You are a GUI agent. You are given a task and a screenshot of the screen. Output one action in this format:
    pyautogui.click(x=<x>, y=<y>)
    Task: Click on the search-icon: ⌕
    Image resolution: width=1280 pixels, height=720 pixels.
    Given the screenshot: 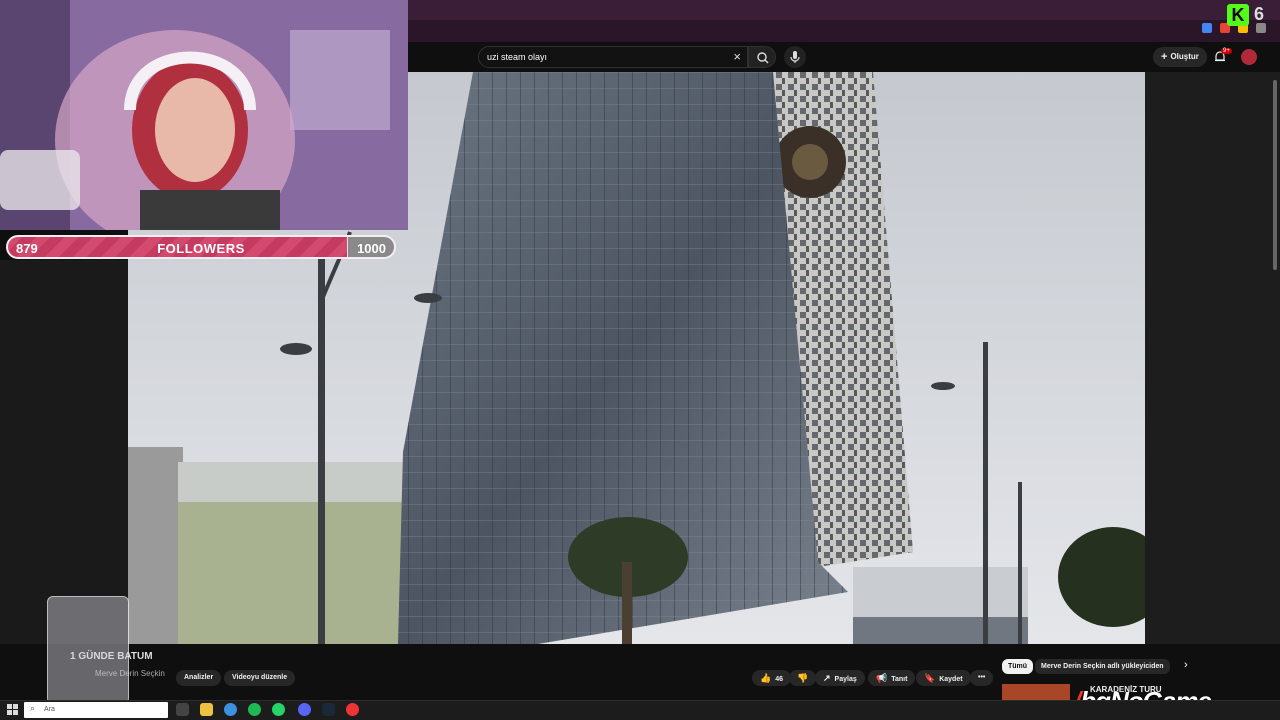 What is the action you would take?
    pyautogui.click(x=33, y=708)
    